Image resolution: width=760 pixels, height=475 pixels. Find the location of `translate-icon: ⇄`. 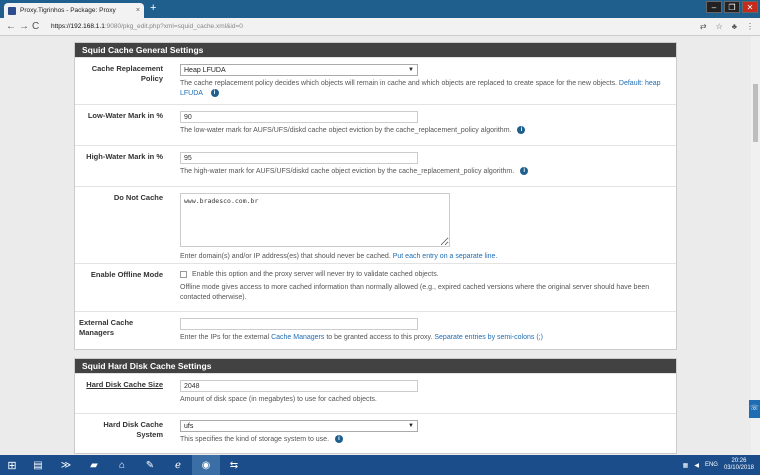

translate-icon: ⇄ is located at coordinates (703, 26).